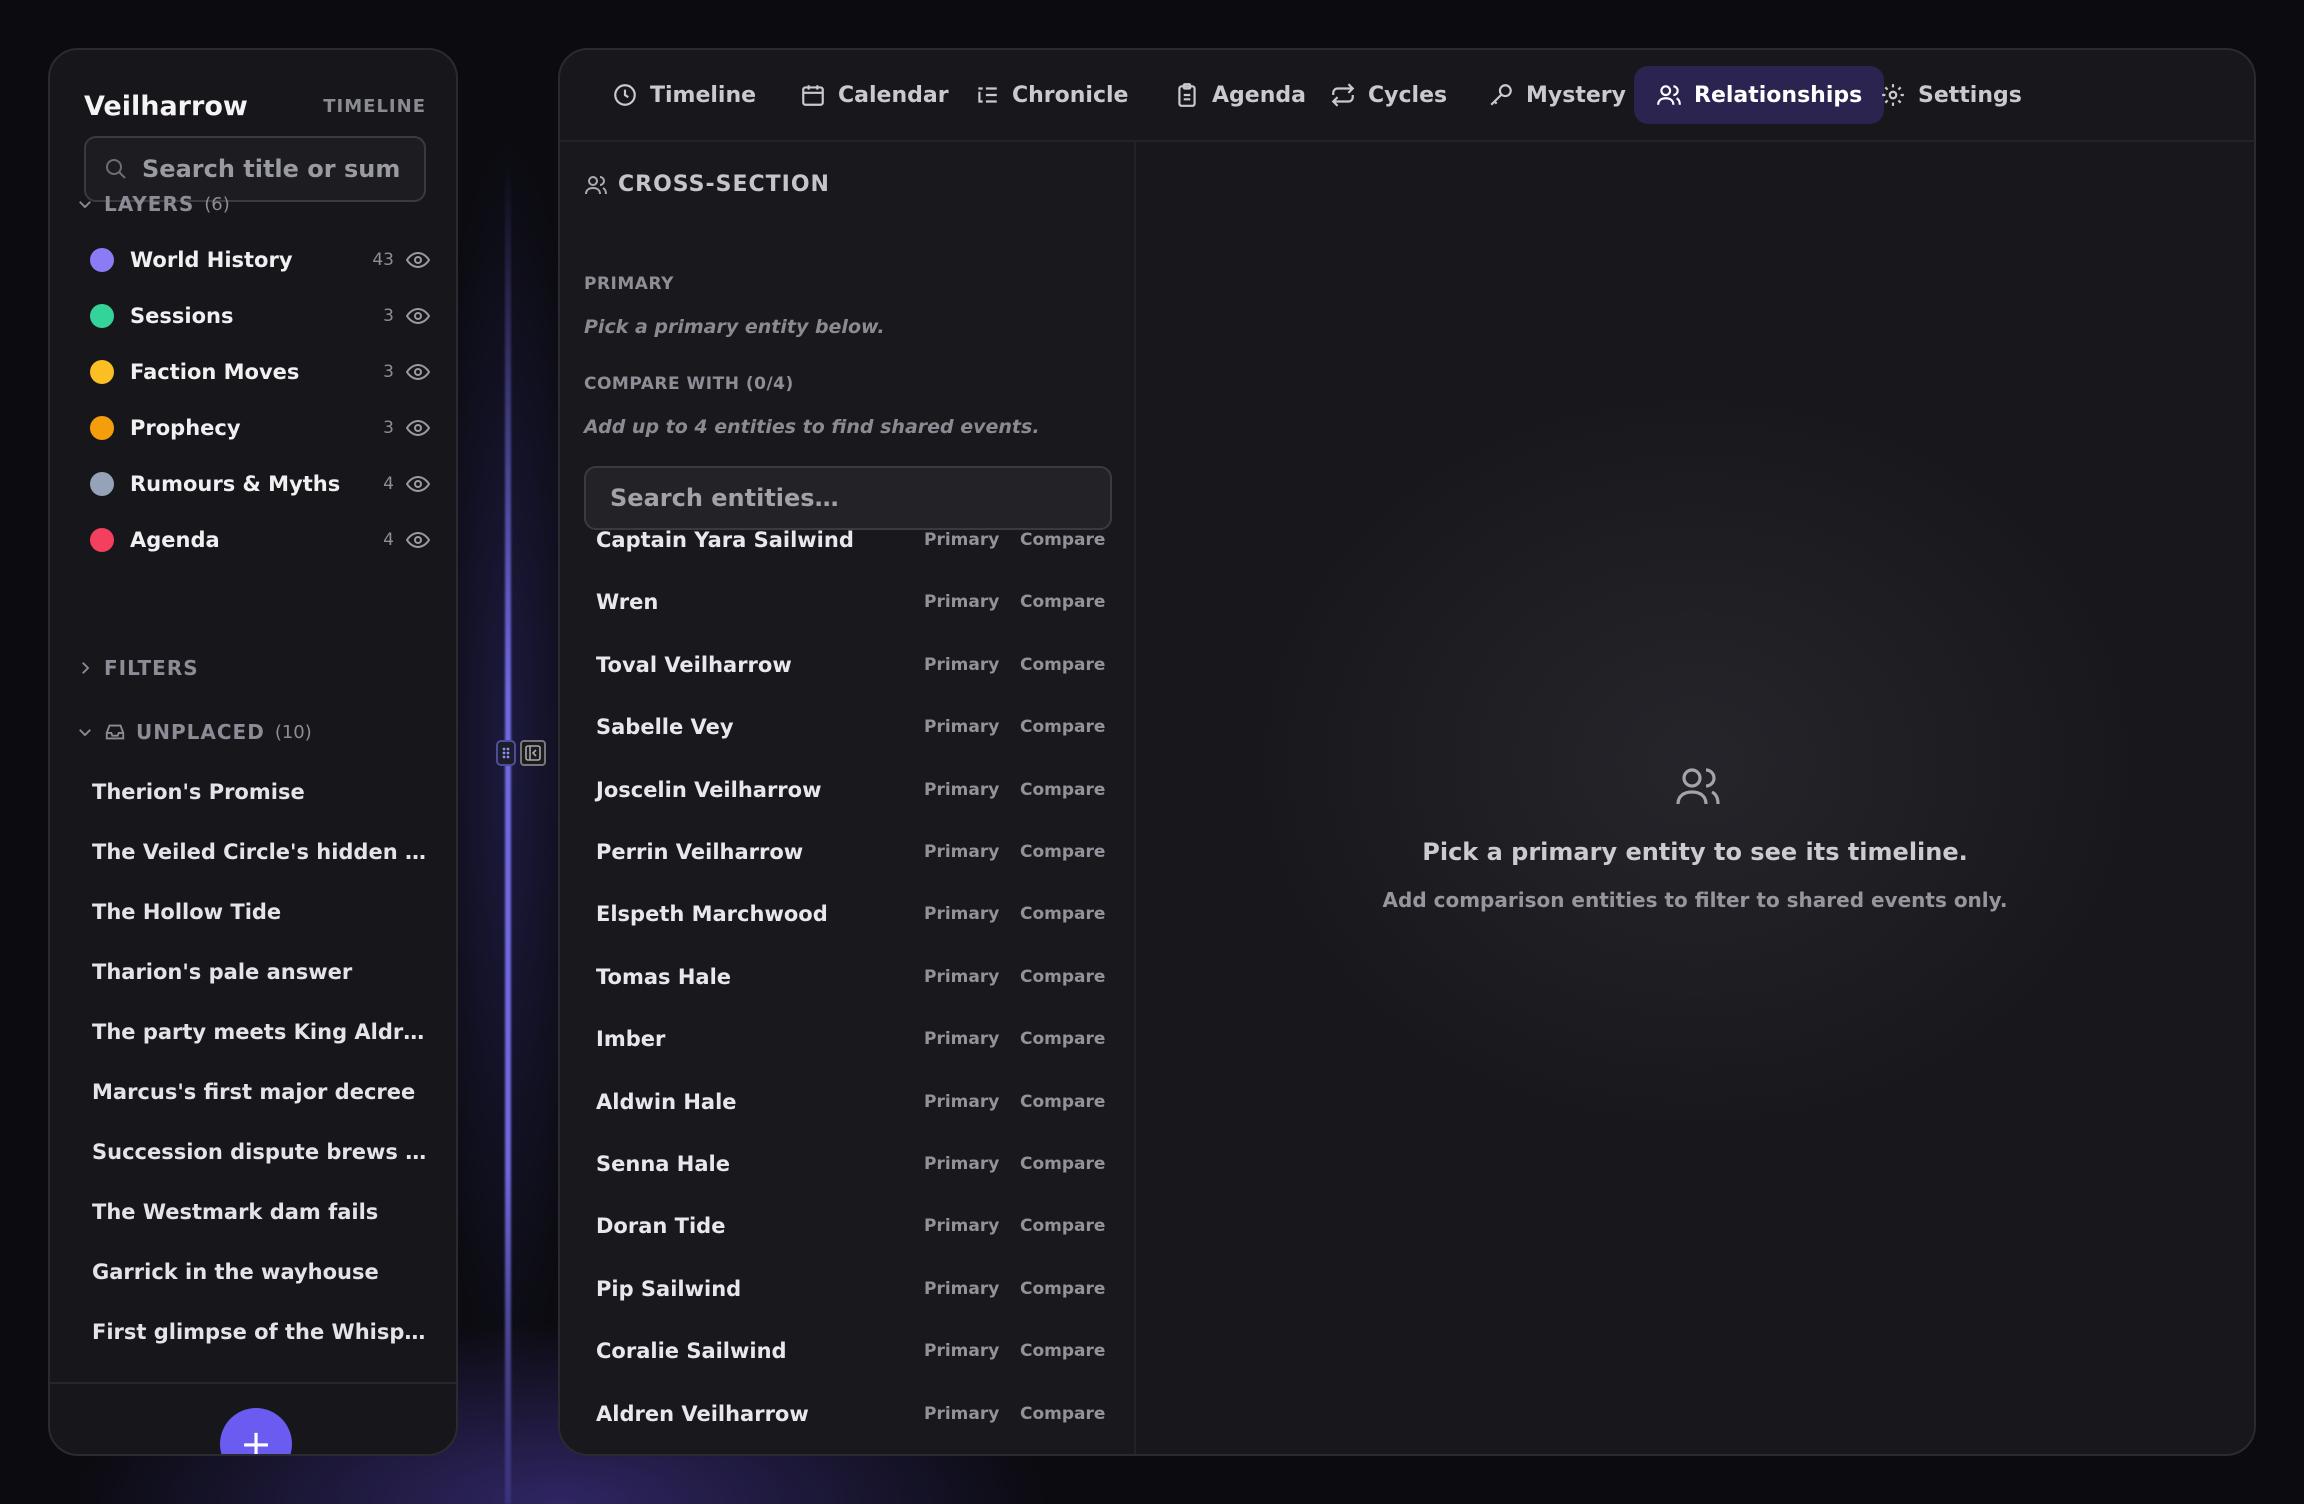  Describe the element at coordinates (850, 498) in the screenshot. I see `entity-search-input` at that location.